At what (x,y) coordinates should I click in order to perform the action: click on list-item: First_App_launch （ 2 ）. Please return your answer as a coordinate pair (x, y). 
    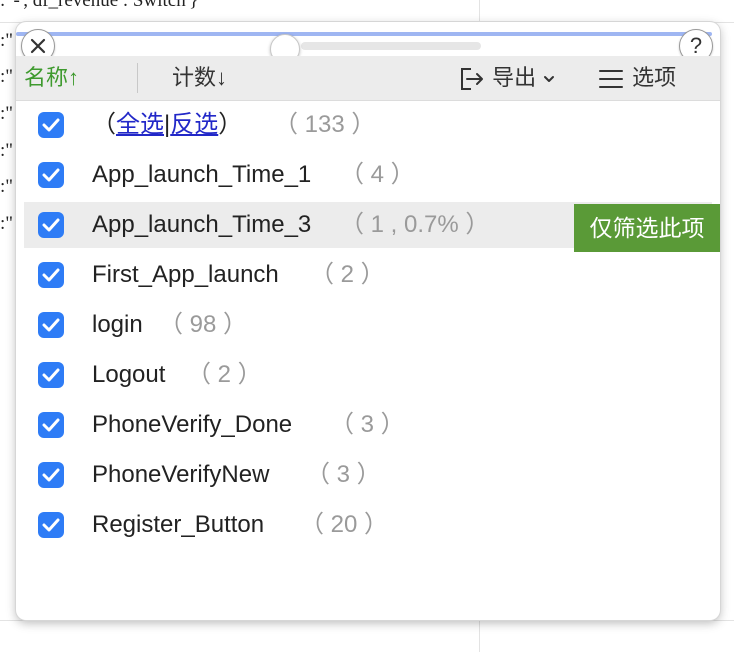
    Looking at the image, I should click on (368, 275).